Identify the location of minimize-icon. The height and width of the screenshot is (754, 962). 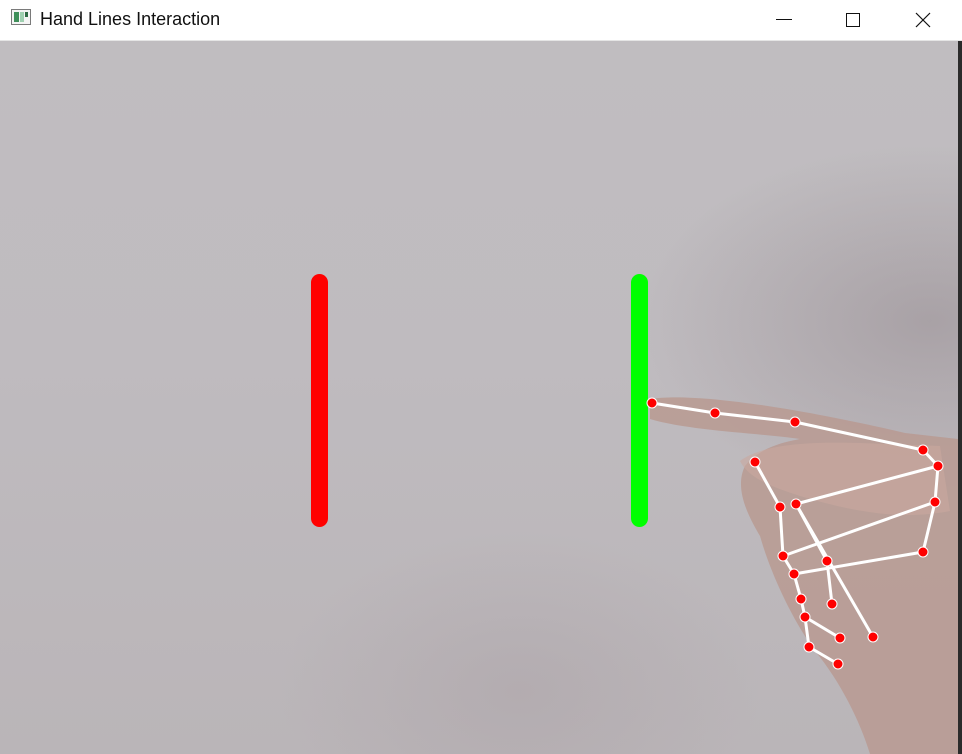
(784, 19).